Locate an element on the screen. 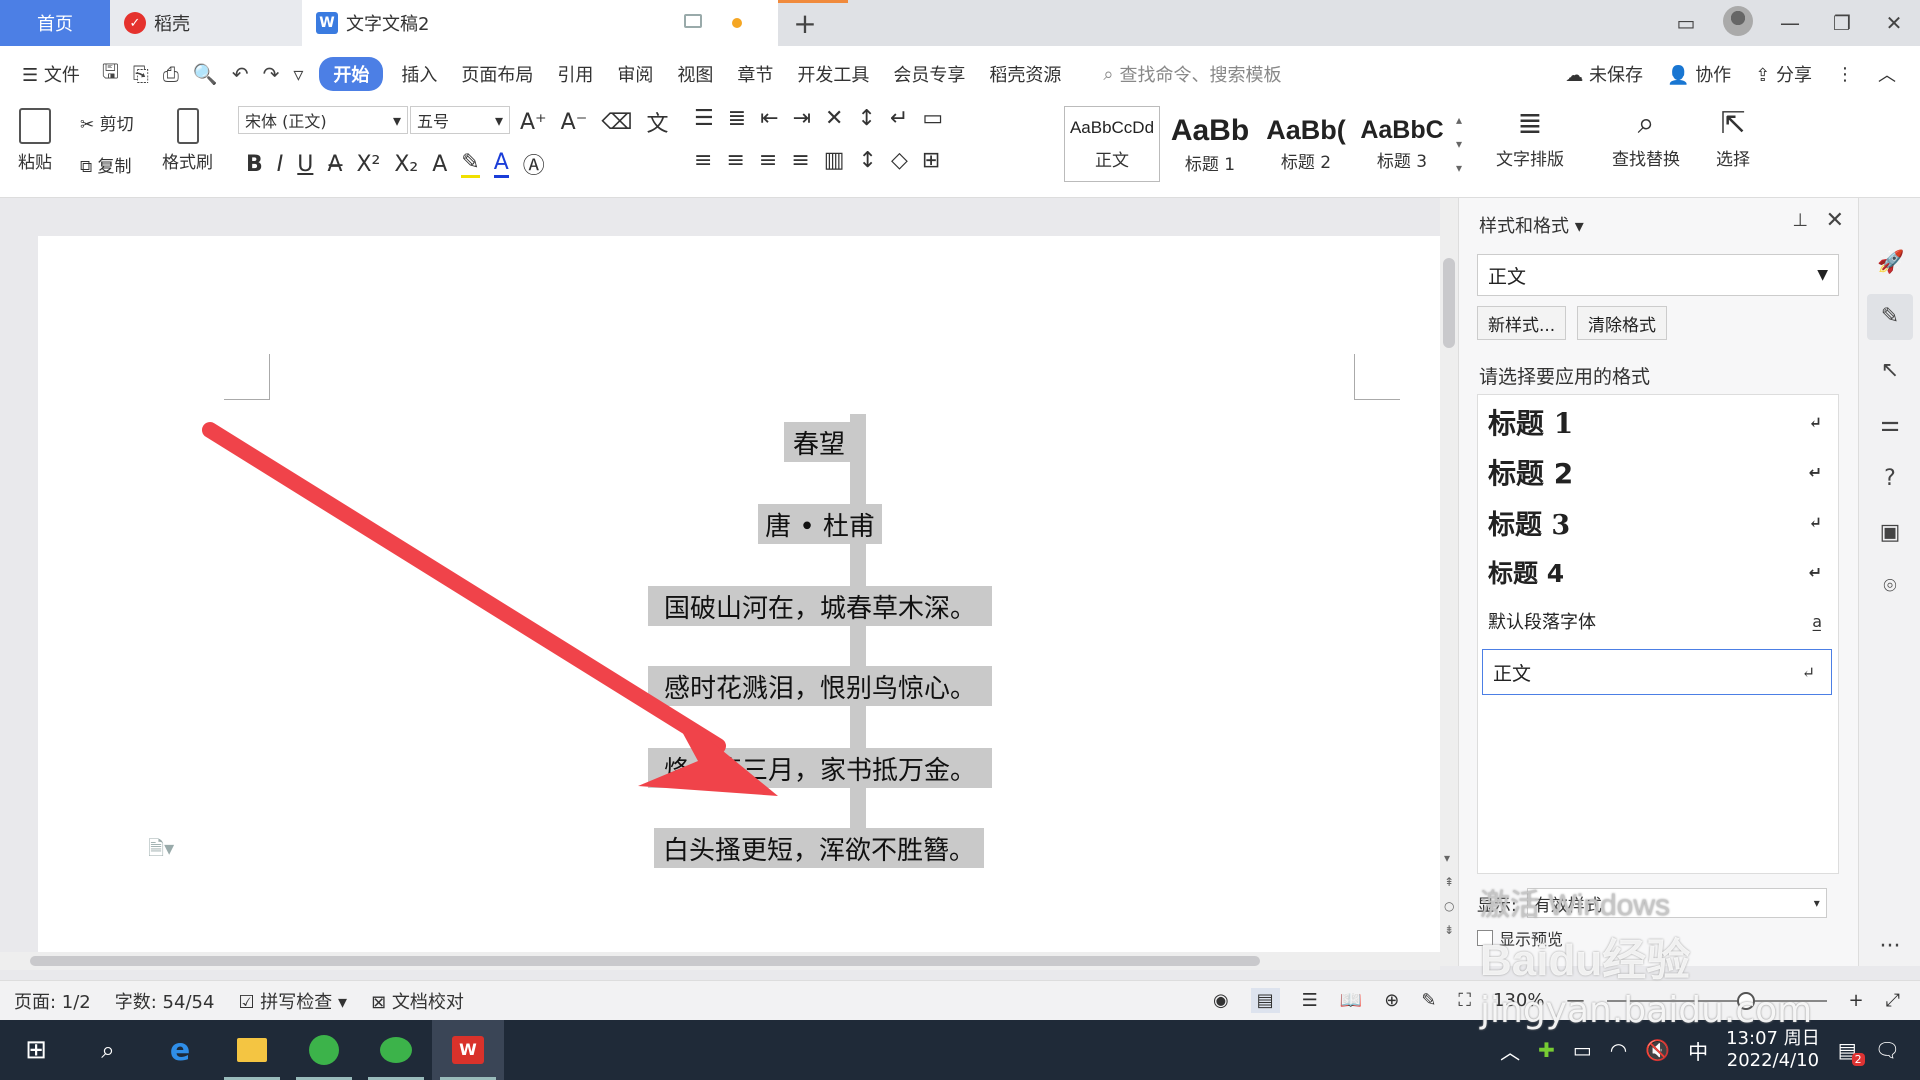 The height and width of the screenshot is (1080, 1920). tab-start: 开始 is located at coordinates (351, 74).